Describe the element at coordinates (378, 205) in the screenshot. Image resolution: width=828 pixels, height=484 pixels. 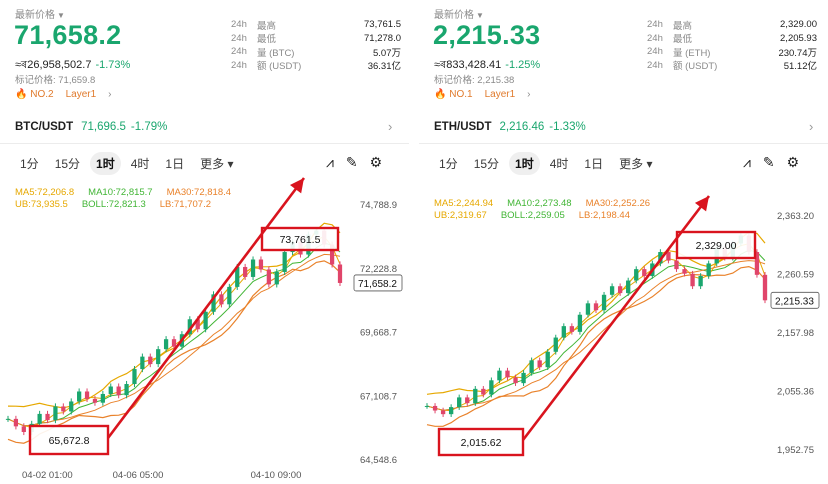
I see `y-tick-label: 74,788.9` at that location.